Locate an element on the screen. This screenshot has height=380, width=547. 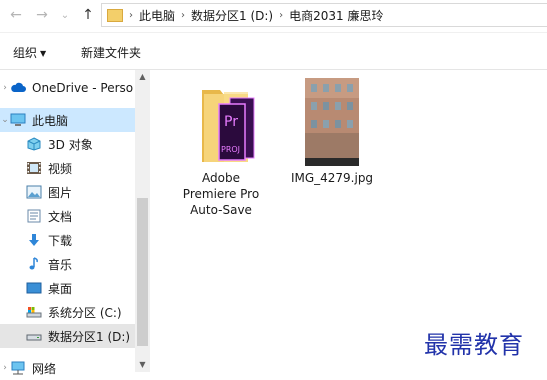
recent-locations-button: ⌄ is located at coordinates (65, 15).